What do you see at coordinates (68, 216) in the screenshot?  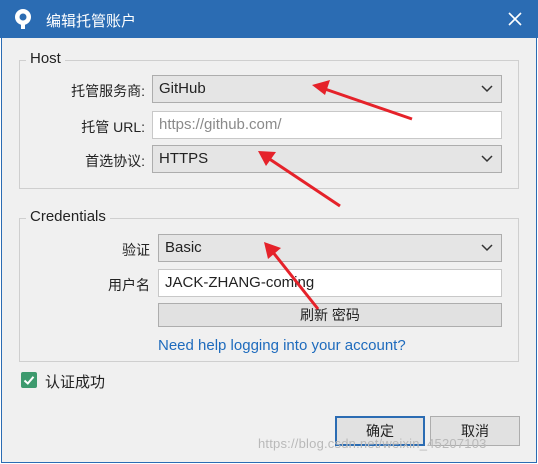 I see `credentials-legend: Credentials` at bounding box center [68, 216].